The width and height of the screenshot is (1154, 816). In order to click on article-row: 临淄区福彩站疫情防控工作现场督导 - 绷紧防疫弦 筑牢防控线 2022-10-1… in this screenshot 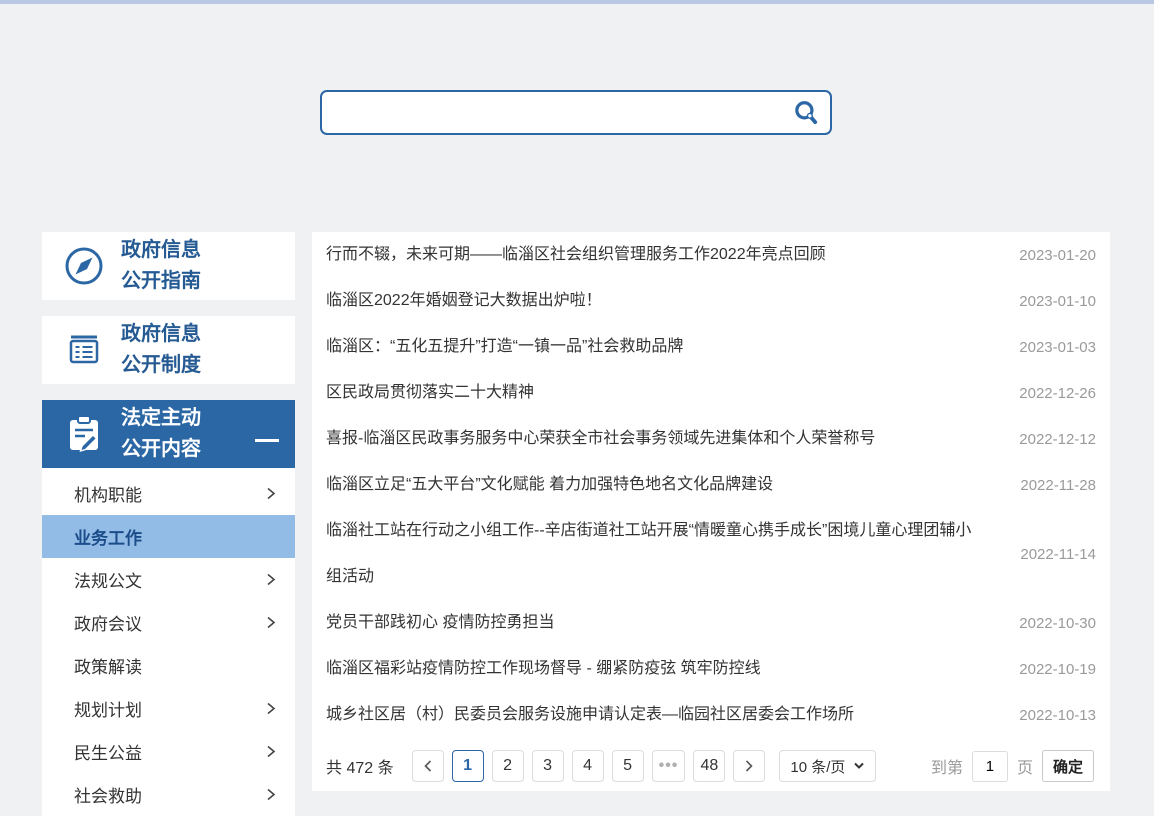, I will do `click(711, 669)`.